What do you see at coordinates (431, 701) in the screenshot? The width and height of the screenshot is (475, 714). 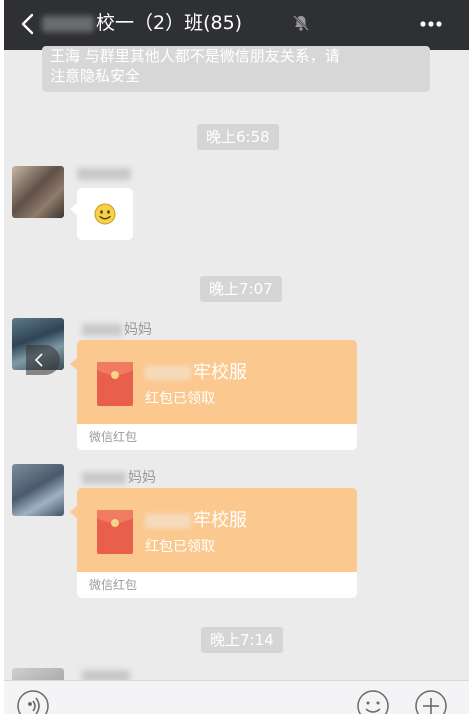 I see `plus-icon` at bounding box center [431, 701].